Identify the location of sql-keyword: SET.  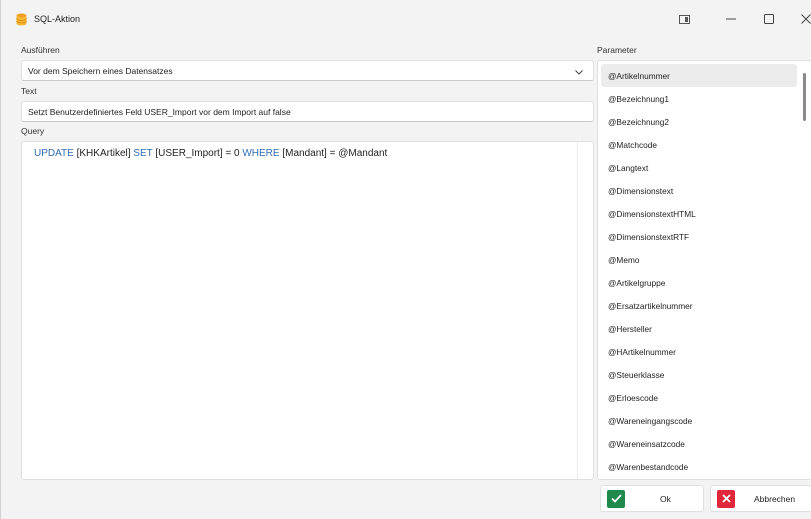
(143, 153).